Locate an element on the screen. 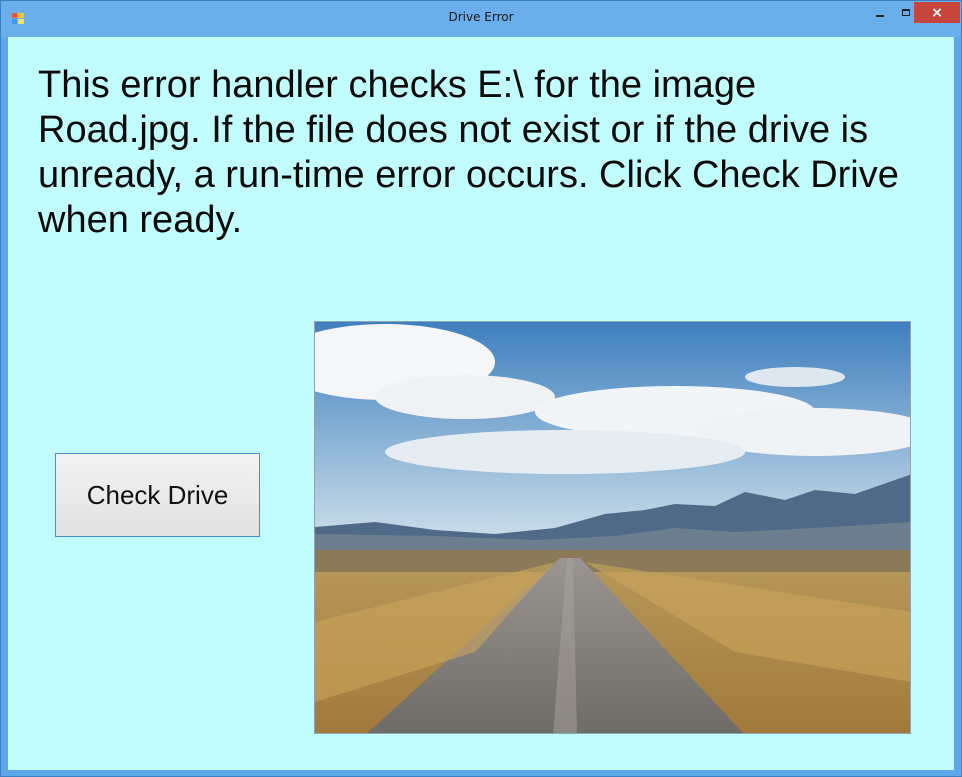 The width and height of the screenshot is (962, 777). maximize-icon is located at coordinates (906, 12).